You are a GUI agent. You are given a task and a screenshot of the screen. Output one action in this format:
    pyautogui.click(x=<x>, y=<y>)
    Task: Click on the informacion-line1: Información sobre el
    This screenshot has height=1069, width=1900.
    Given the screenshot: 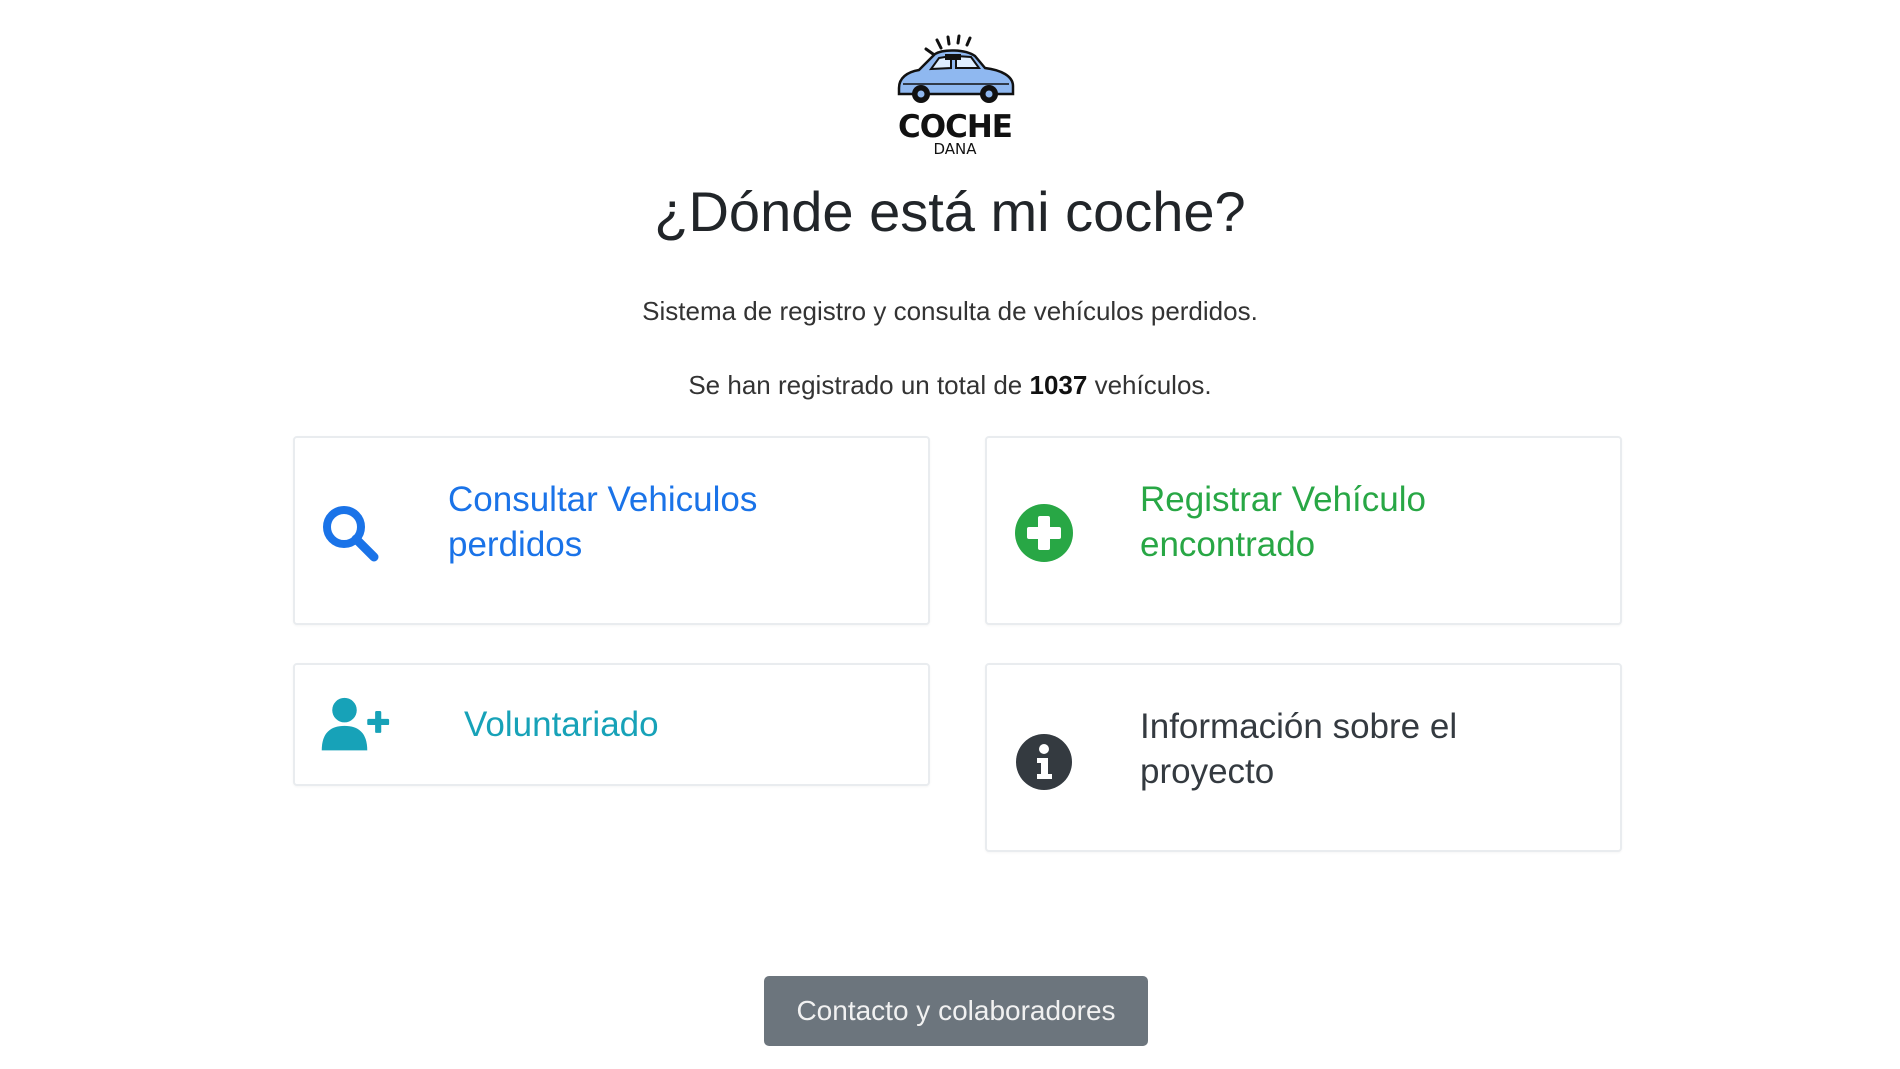 What is the action you would take?
    pyautogui.click(x=1299, y=726)
    